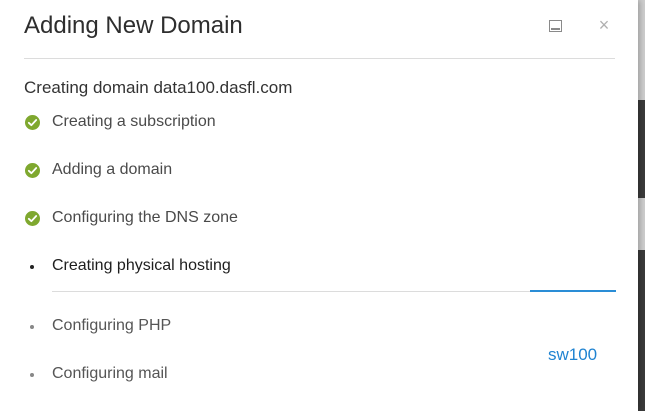 The width and height of the screenshot is (645, 411). Describe the element at coordinates (141, 265) in the screenshot. I see `step-label: Creating physical hosting` at that location.